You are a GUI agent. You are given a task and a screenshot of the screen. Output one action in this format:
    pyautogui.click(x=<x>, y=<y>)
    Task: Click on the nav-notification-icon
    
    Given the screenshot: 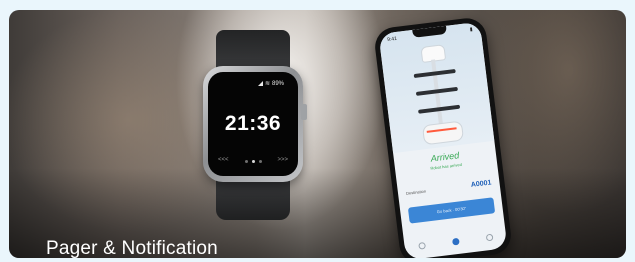 What is the action you would take?
    pyautogui.click(x=455, y=241)
    